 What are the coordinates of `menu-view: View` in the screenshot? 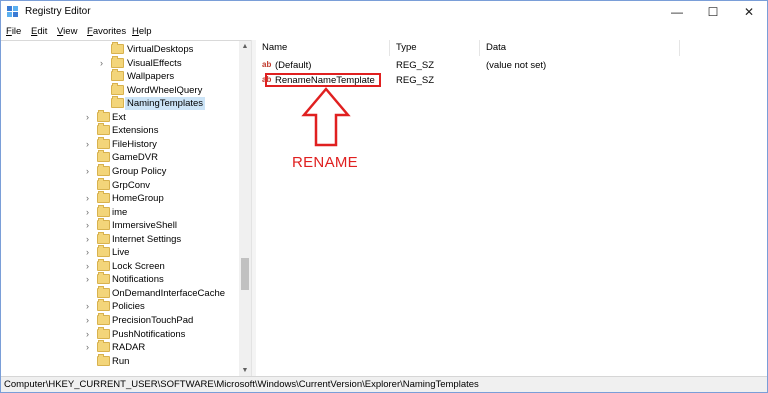 It's located at (67, 31).